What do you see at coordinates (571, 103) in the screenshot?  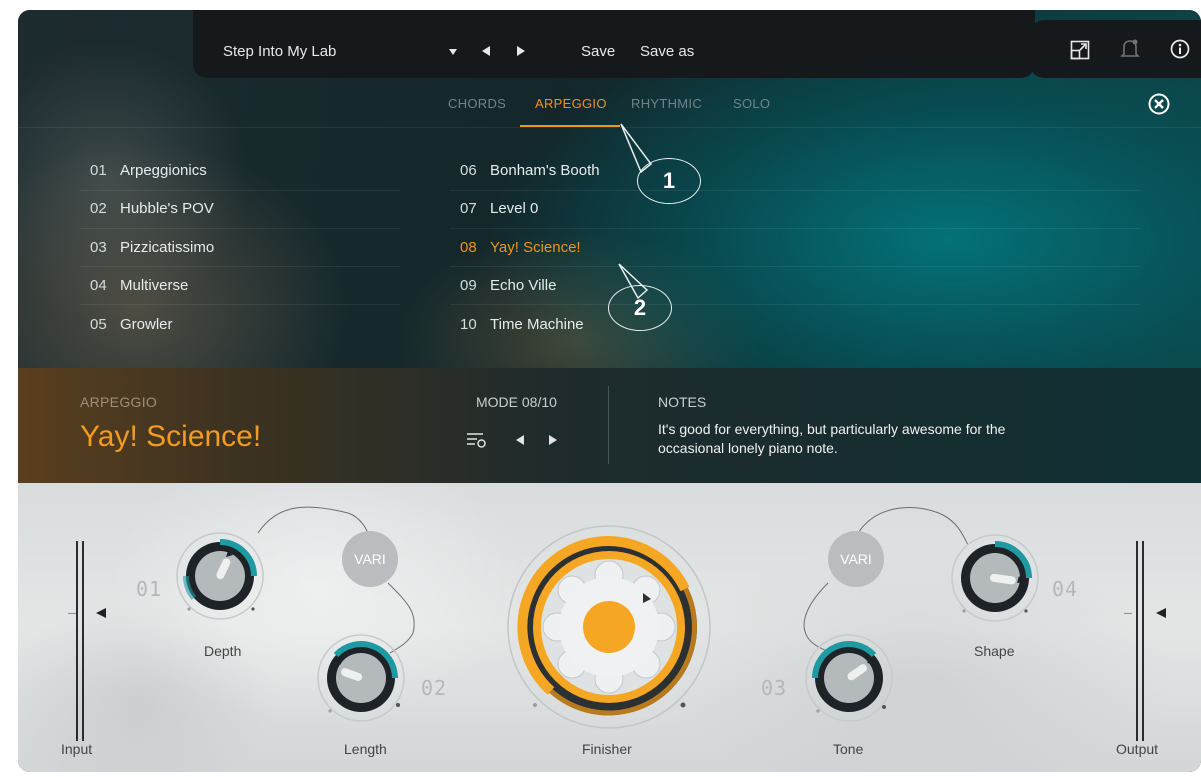 I see `tab-arpeggio: ARPEGGIO` at bounding box center [571, 103].